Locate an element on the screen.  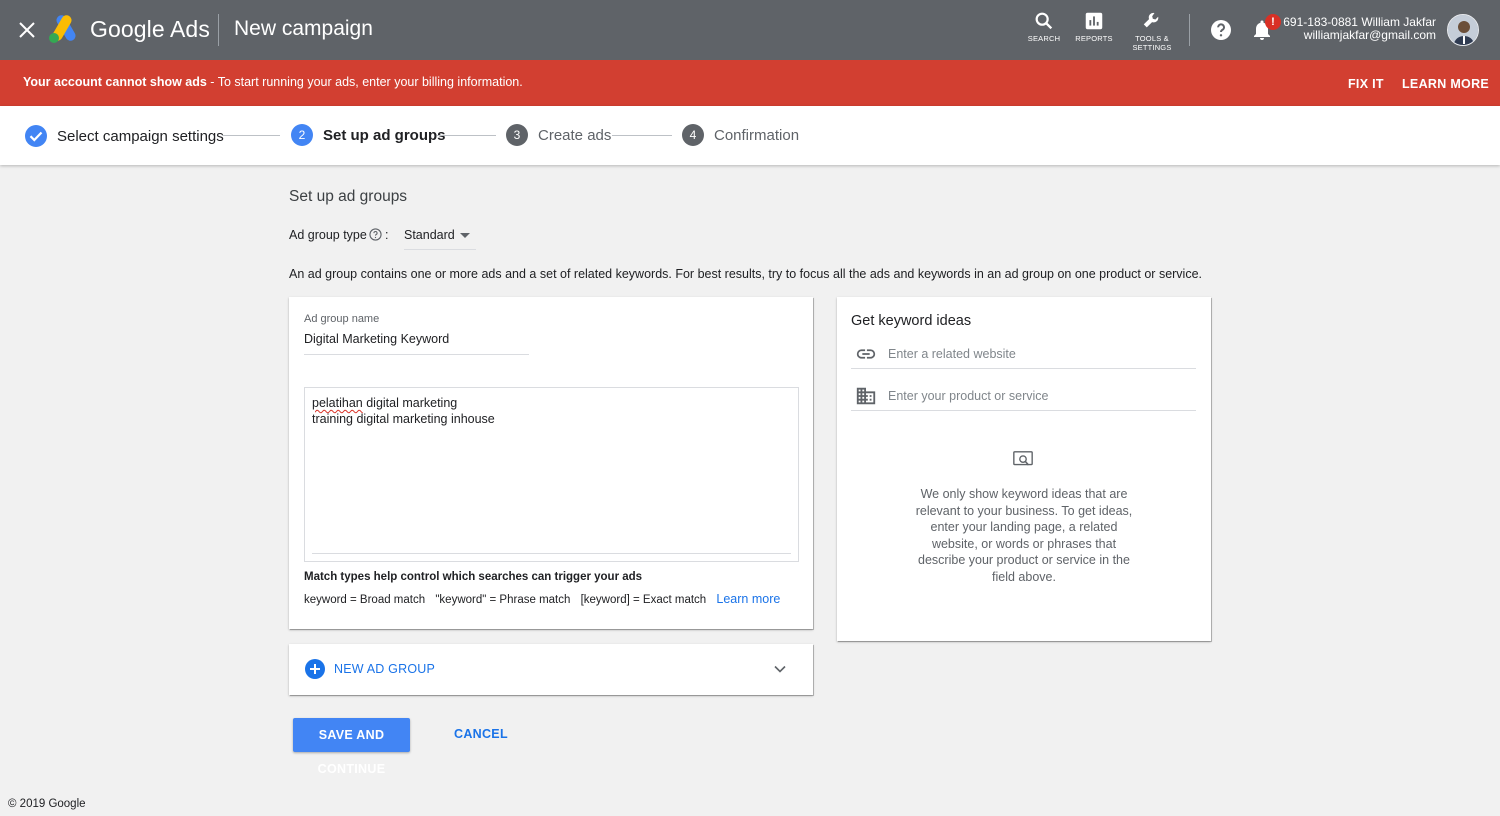
dropdown-arrow-icon is located at coordinates (465, 235).